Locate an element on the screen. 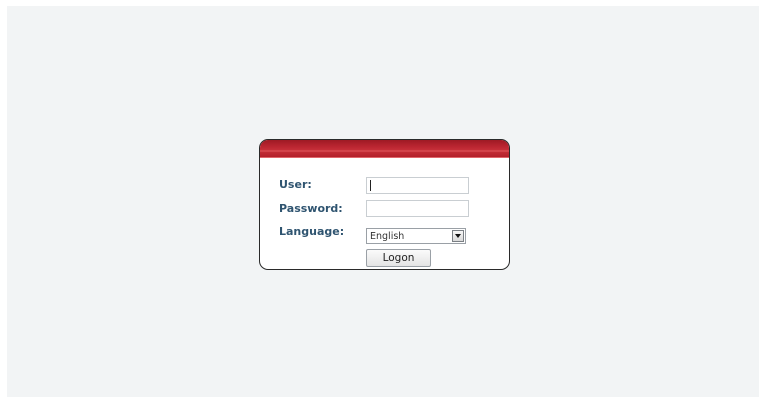 The height and width of the screenshot is (397, 759). language-select: English is located at coordinates (416, 236).